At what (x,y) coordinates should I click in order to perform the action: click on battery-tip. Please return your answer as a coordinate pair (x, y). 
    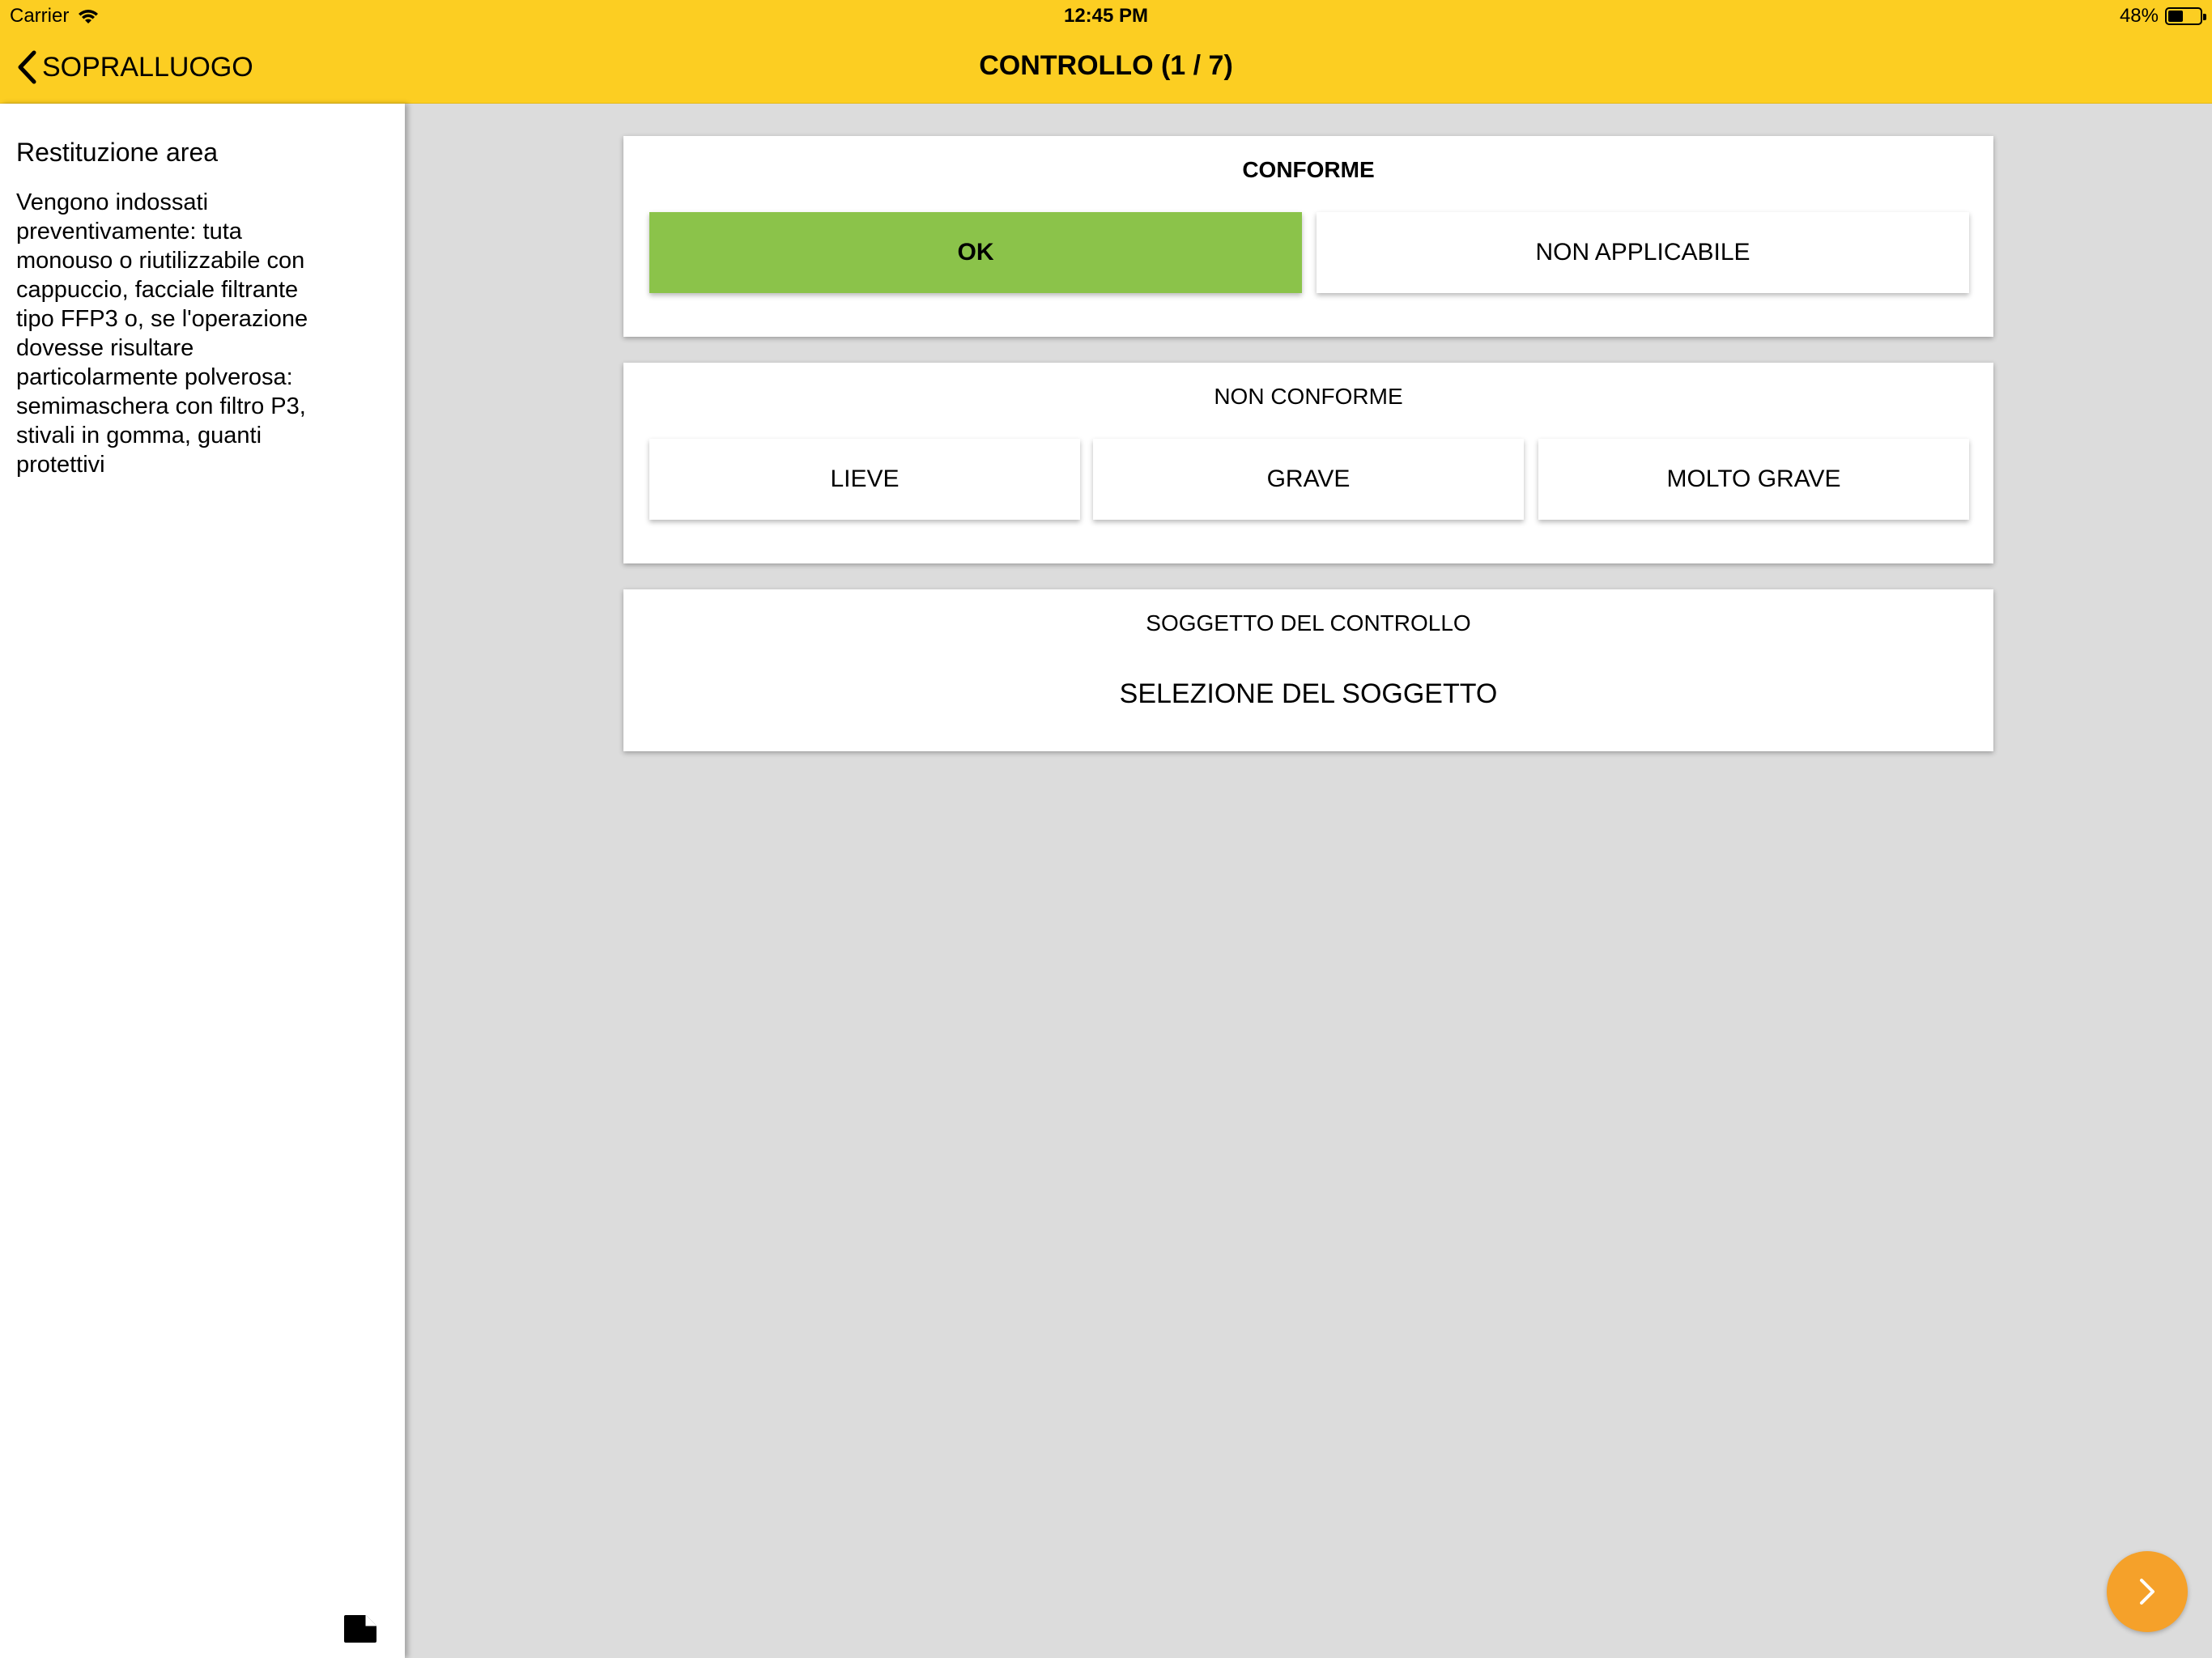
    Looking at the image, I should click on (2204, 17).